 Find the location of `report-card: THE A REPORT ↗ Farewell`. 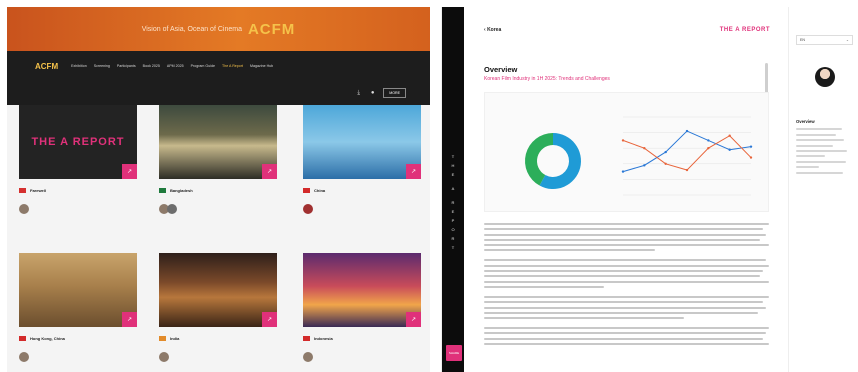

report-card: THE A REPORT ↗ Farewell is located at coordinates (78, 159).